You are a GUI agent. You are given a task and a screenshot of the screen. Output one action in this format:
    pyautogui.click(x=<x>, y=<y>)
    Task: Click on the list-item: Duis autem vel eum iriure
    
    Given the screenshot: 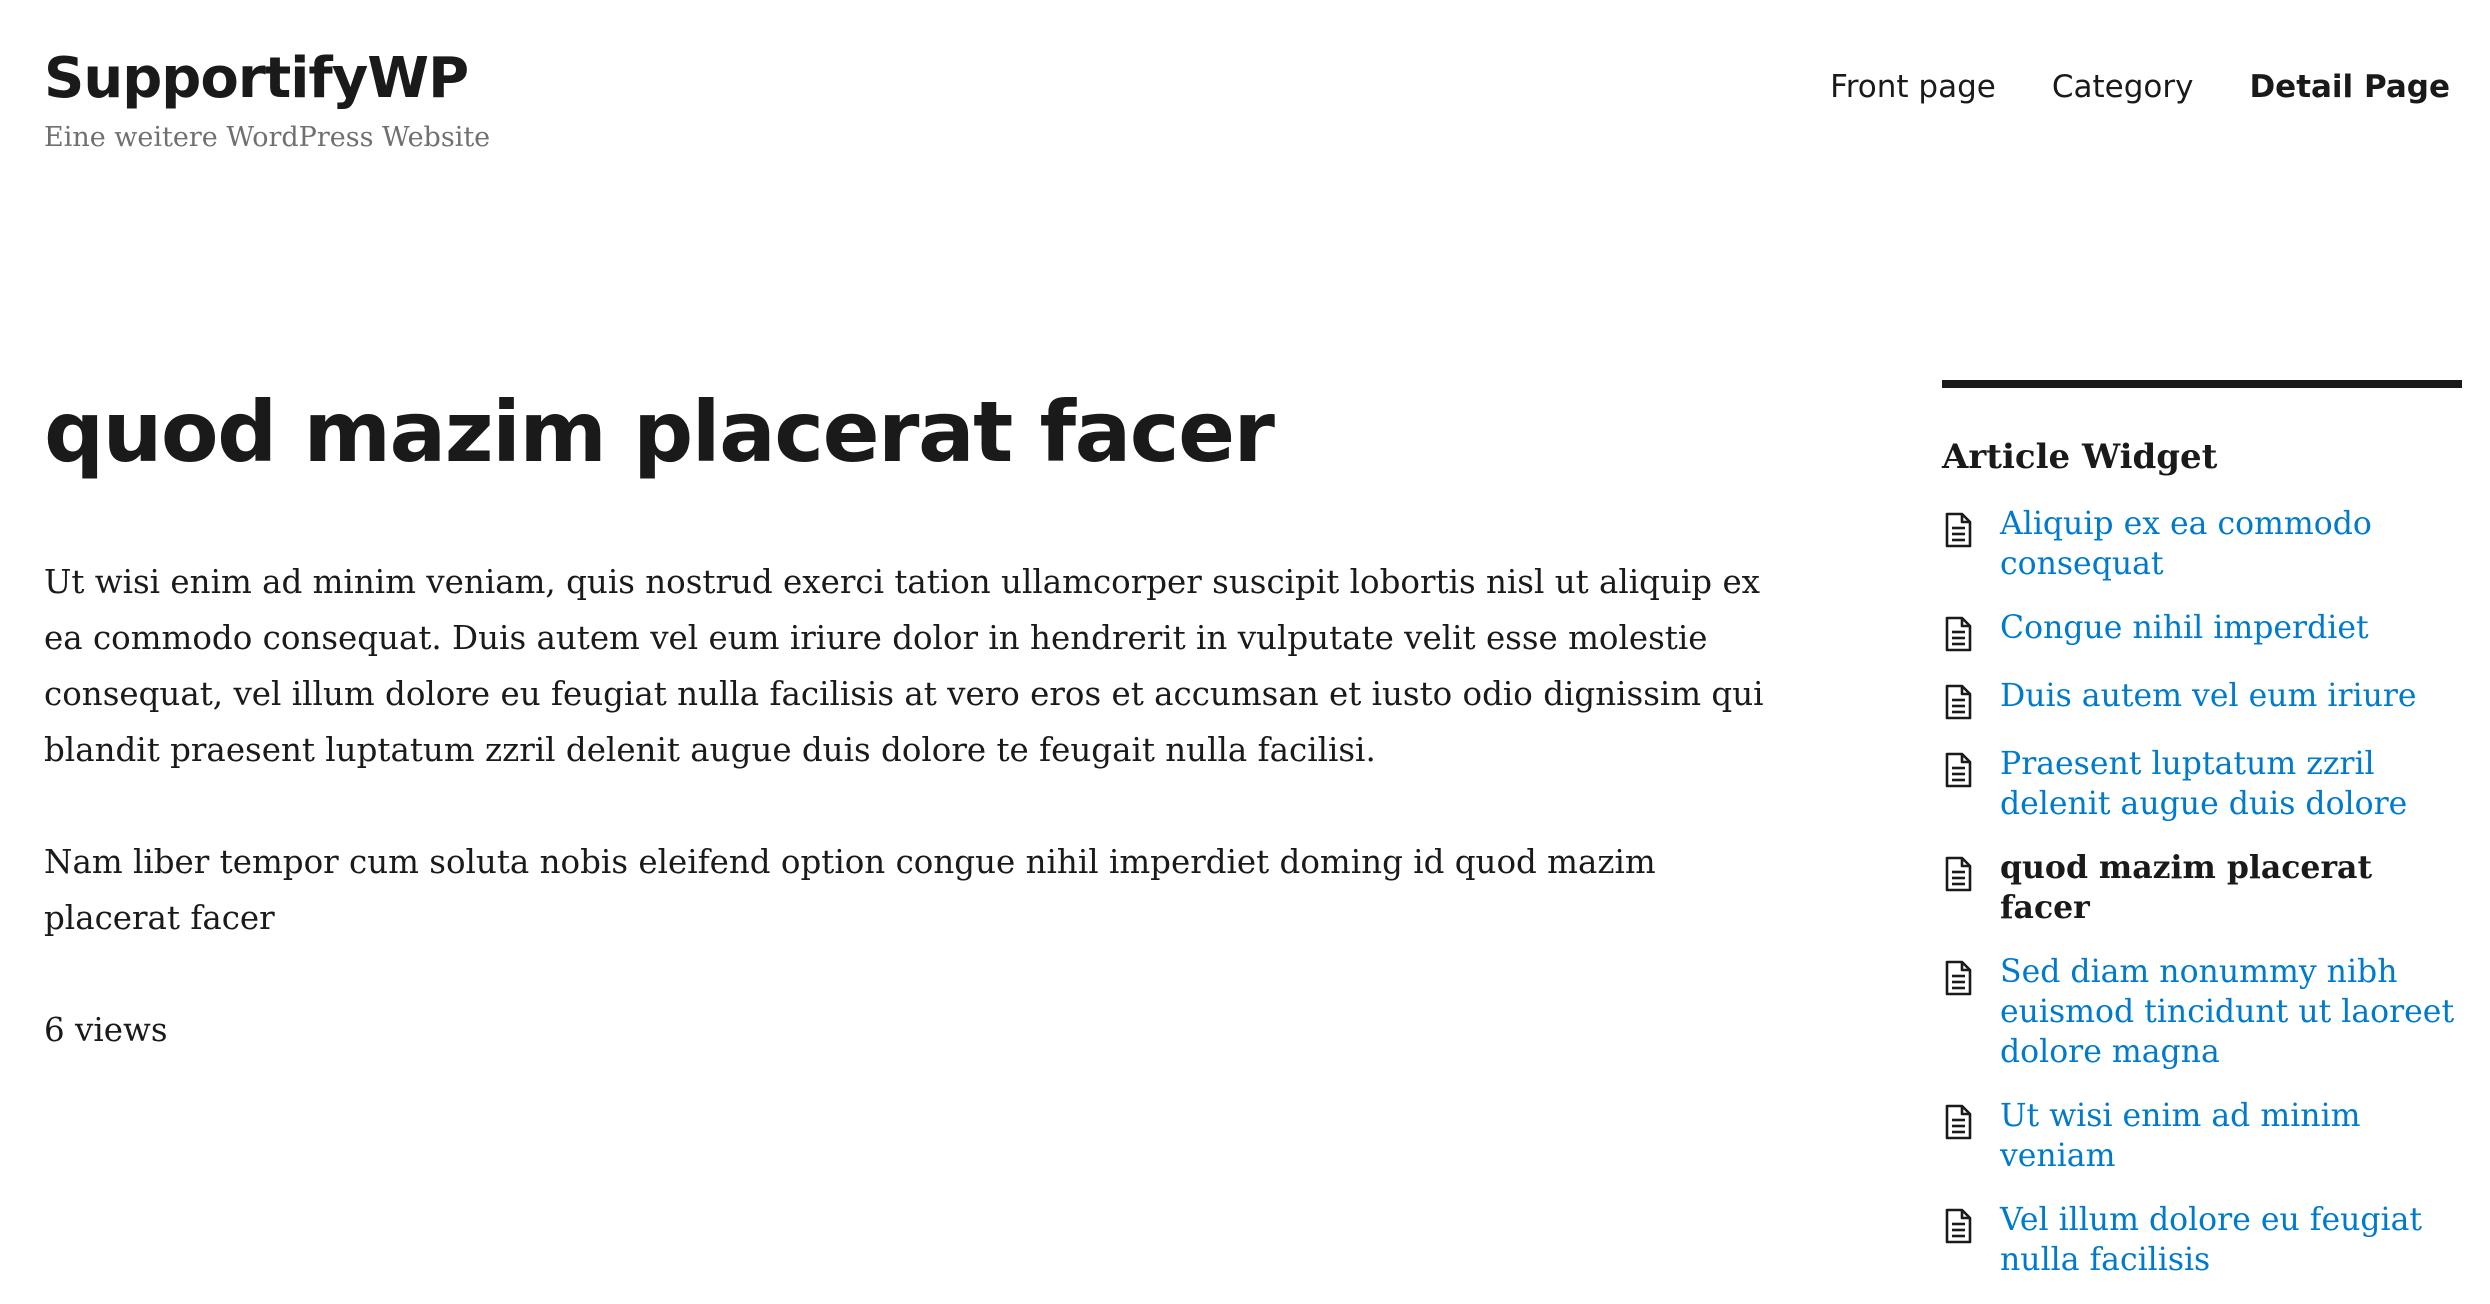 What is the action you would take?
    pyautogui.click(x=2202, y=698)
    